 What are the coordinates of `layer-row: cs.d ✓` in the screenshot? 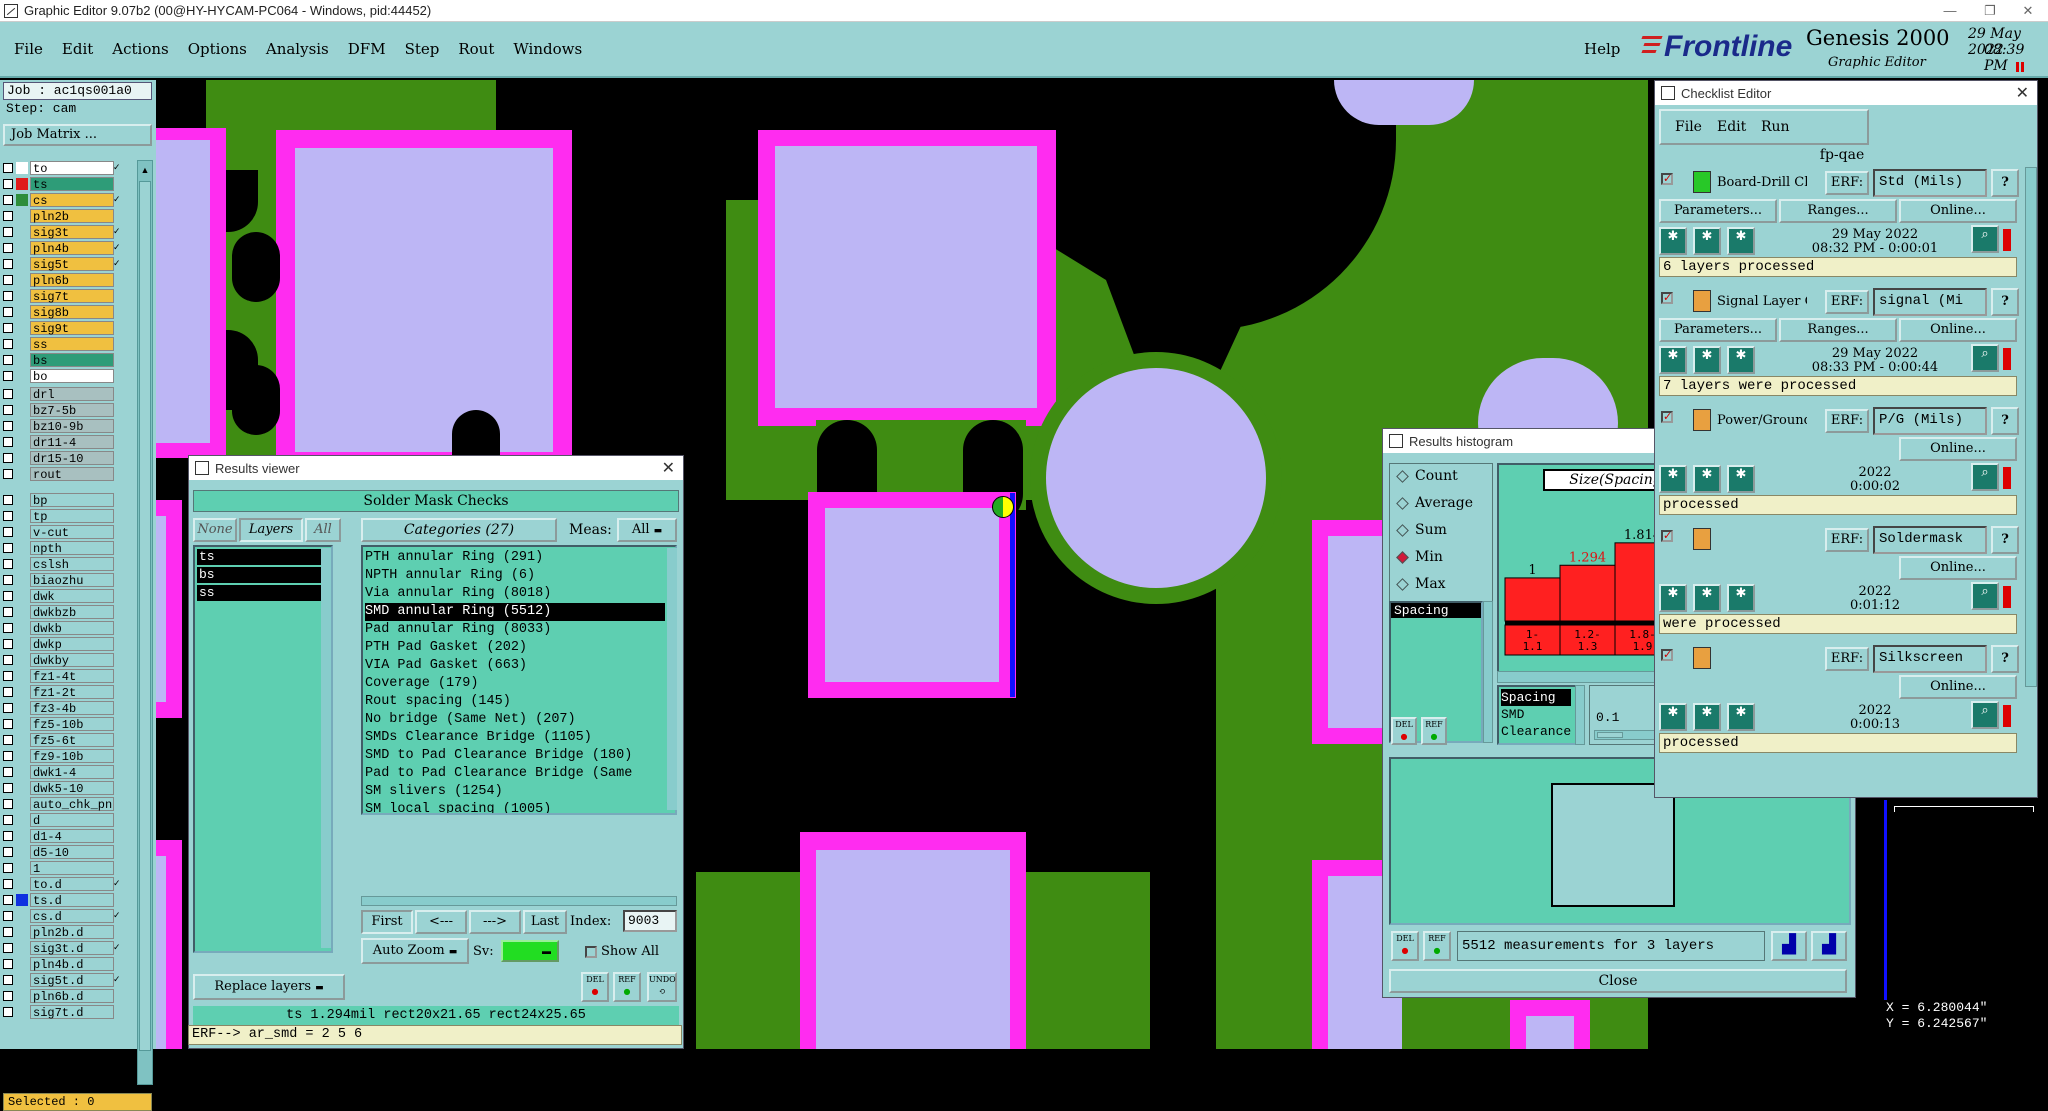 It's located at (63, 916).